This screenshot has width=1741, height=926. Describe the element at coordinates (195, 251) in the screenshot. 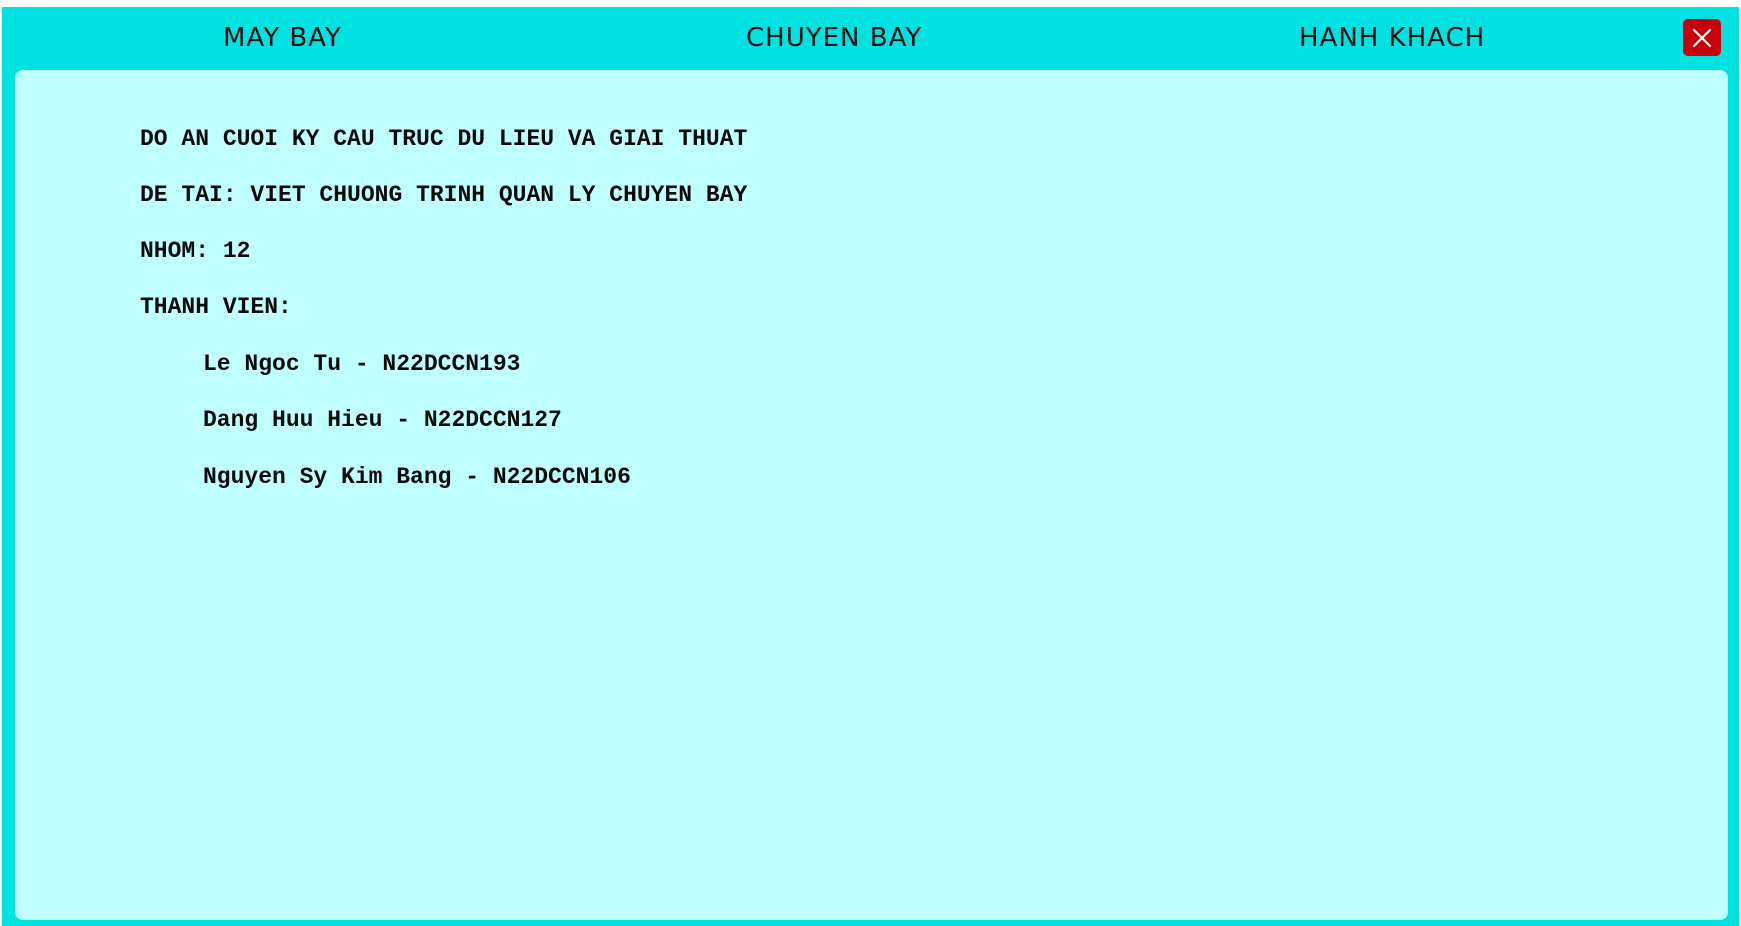

I see `group-text: NHOM: 12` at that location.